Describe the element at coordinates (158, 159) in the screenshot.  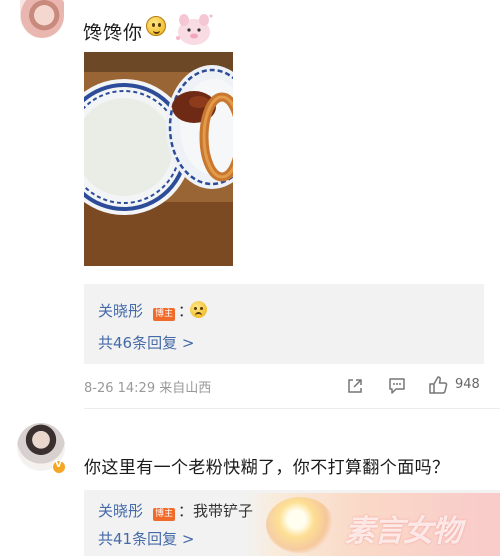
I see `food-photo` at that location.